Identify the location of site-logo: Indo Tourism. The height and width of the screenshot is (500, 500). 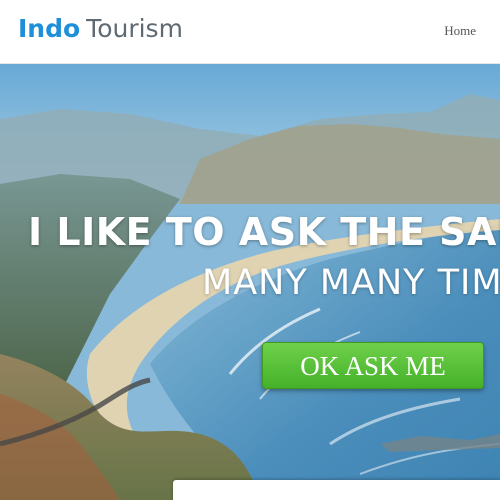
(100, 29).